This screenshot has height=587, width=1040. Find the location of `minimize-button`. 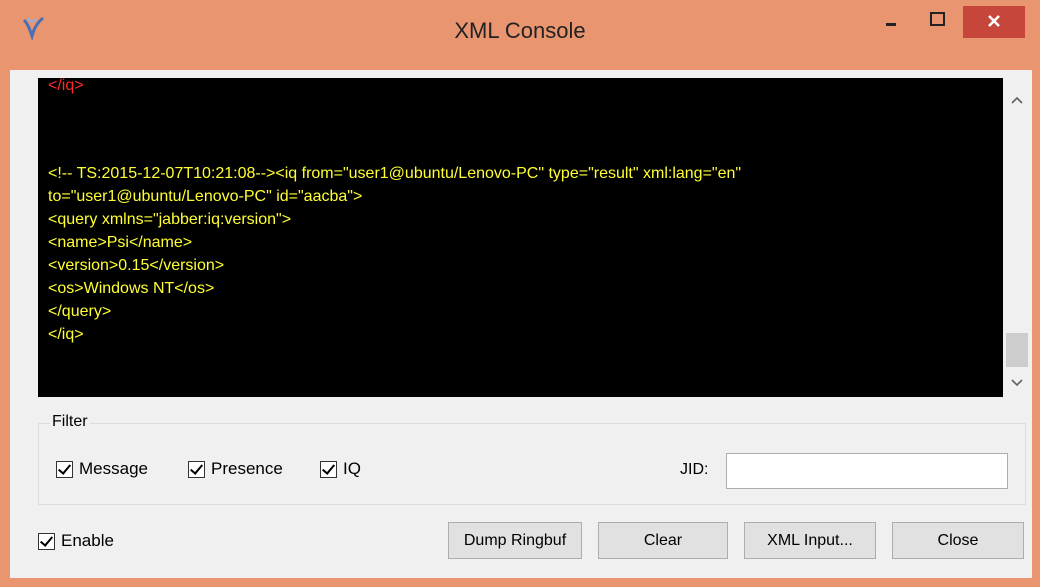

minimize-button is located at coordinates (891, 22).